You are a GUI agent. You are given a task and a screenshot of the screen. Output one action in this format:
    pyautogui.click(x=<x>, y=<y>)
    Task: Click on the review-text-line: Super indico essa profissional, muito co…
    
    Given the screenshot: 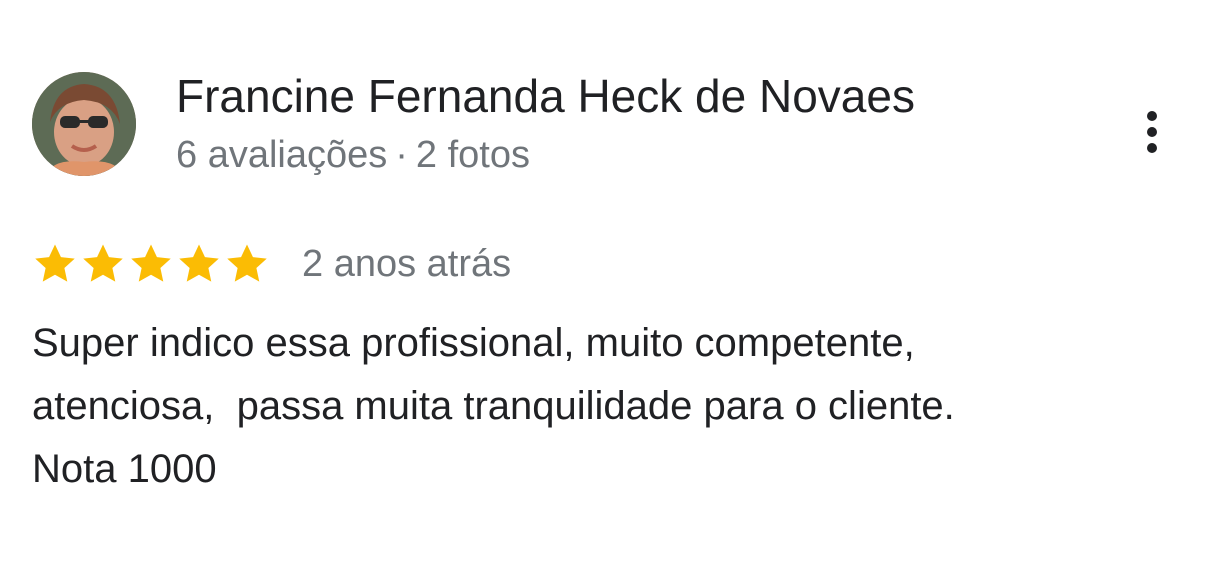 What is the action you would take?
    pyautogui.click(x=473, y=343)
    